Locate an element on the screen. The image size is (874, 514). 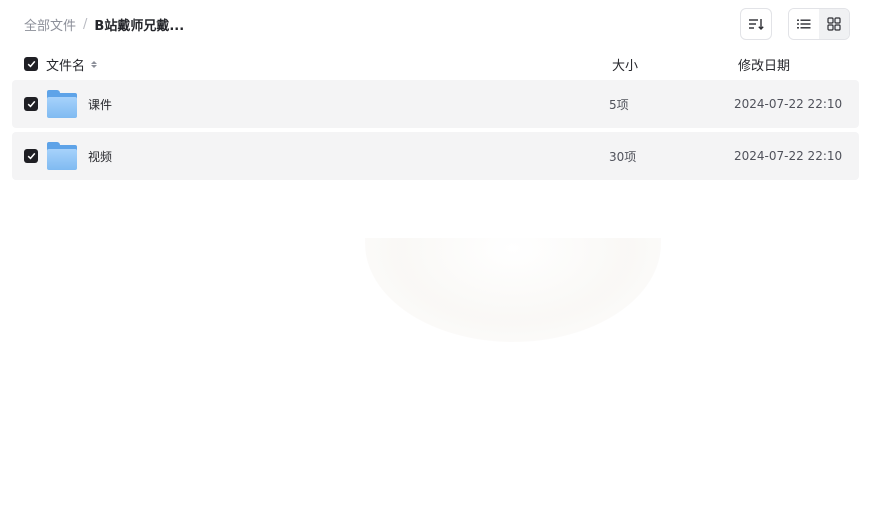
background-glow is located at coordinates (513, 290).